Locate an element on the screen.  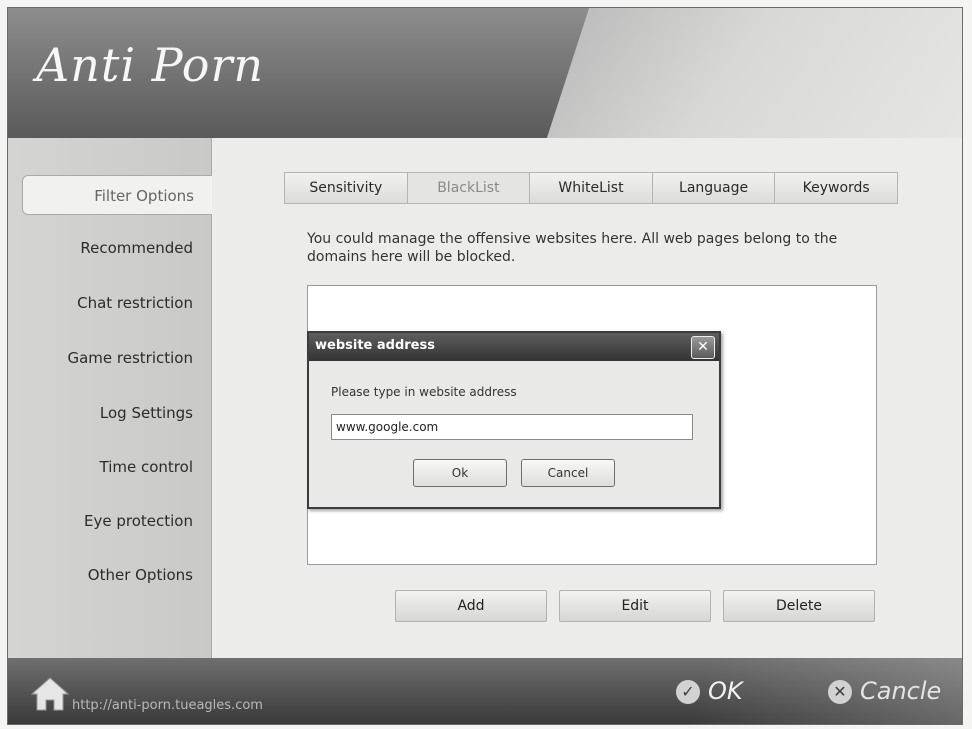
website-link: http://anti-porn.tueagles.com is located at coordinates (167, 705).